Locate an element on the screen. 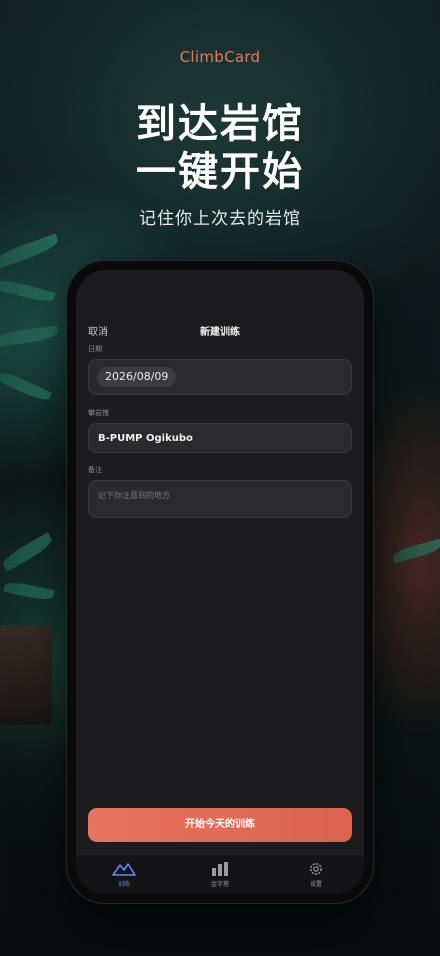  tab-pyramid: 金字塔 is located at coordinates (220, 874).